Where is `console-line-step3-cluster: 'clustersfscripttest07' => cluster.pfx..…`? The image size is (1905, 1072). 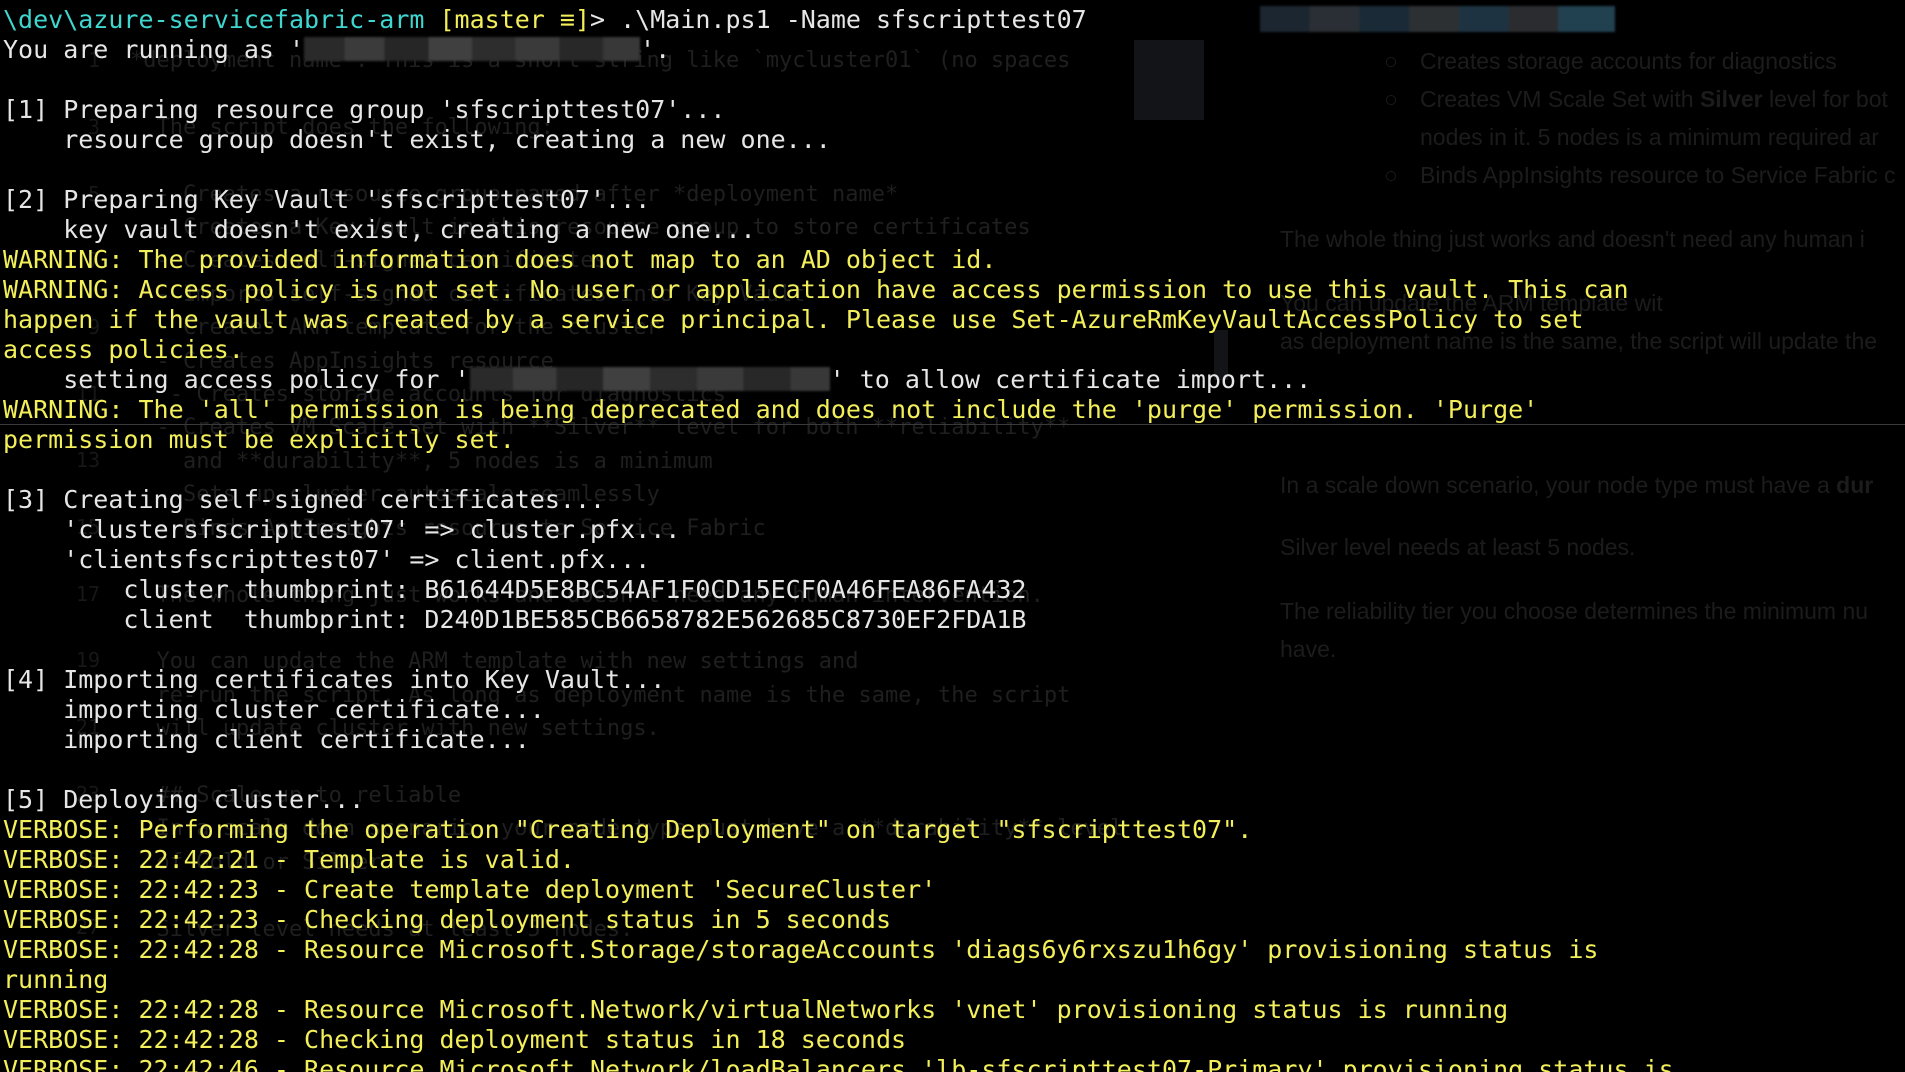
console-line-step3-cluster: 'clustersfscripttest07' => cluster.pfx..… is located at coordinates (342, 529).